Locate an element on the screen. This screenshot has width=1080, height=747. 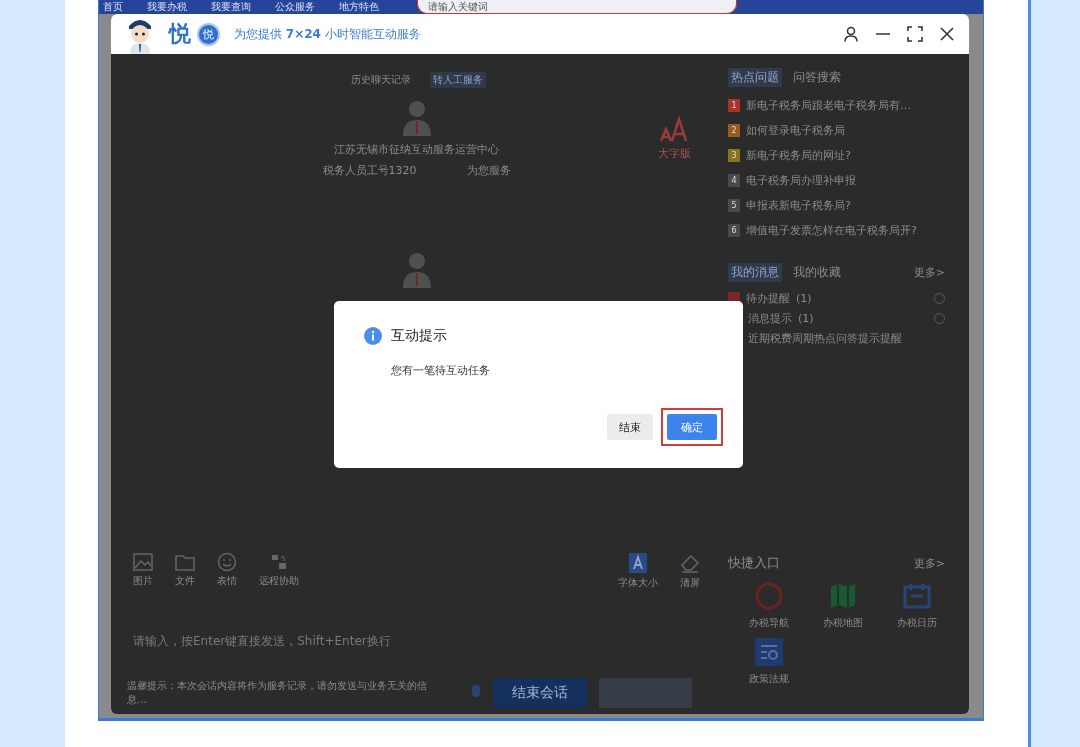
shortcut-button: 办税日历 is located at coordinates (917, 606).